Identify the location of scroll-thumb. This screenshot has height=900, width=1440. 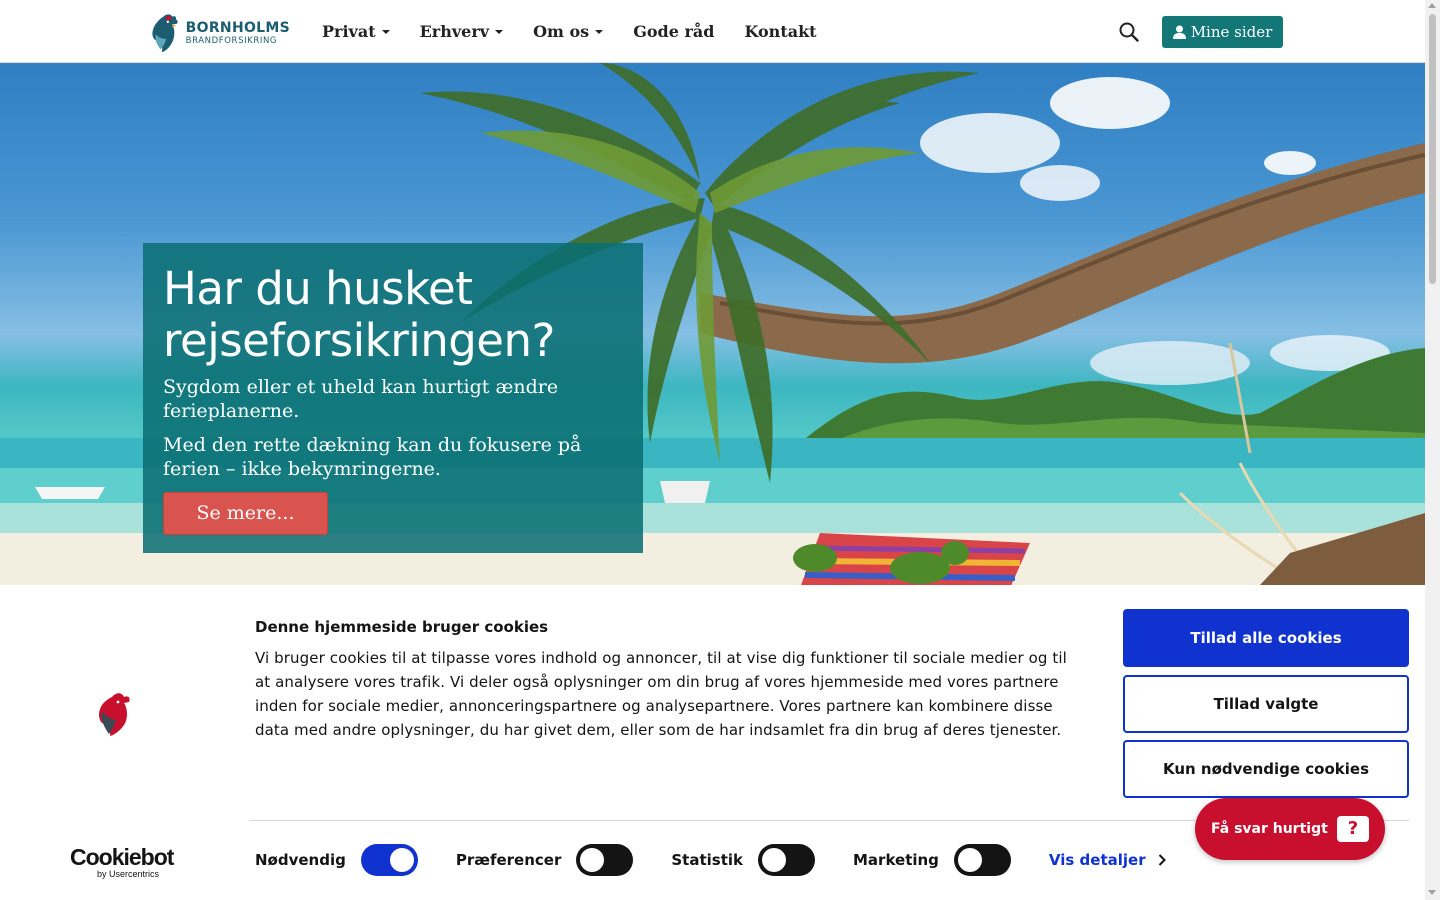
(1432, 149).